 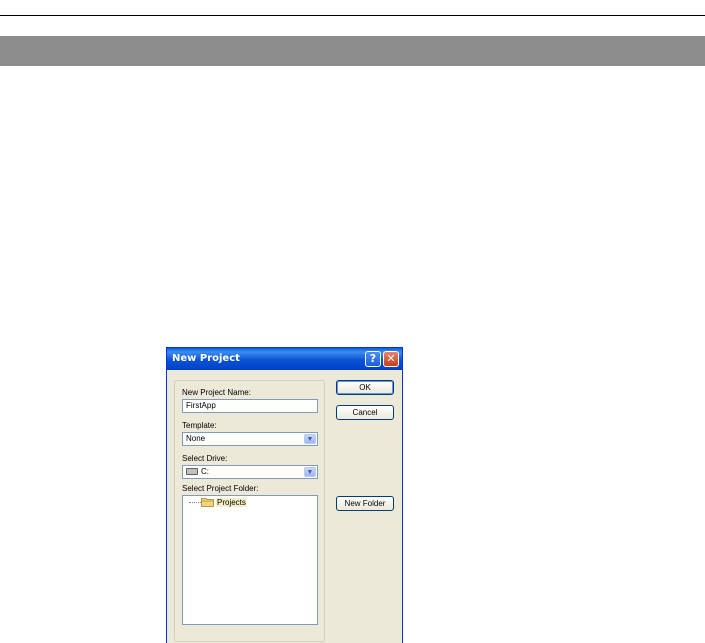 I want to click on template-value: None, so click(x=196, y=438).